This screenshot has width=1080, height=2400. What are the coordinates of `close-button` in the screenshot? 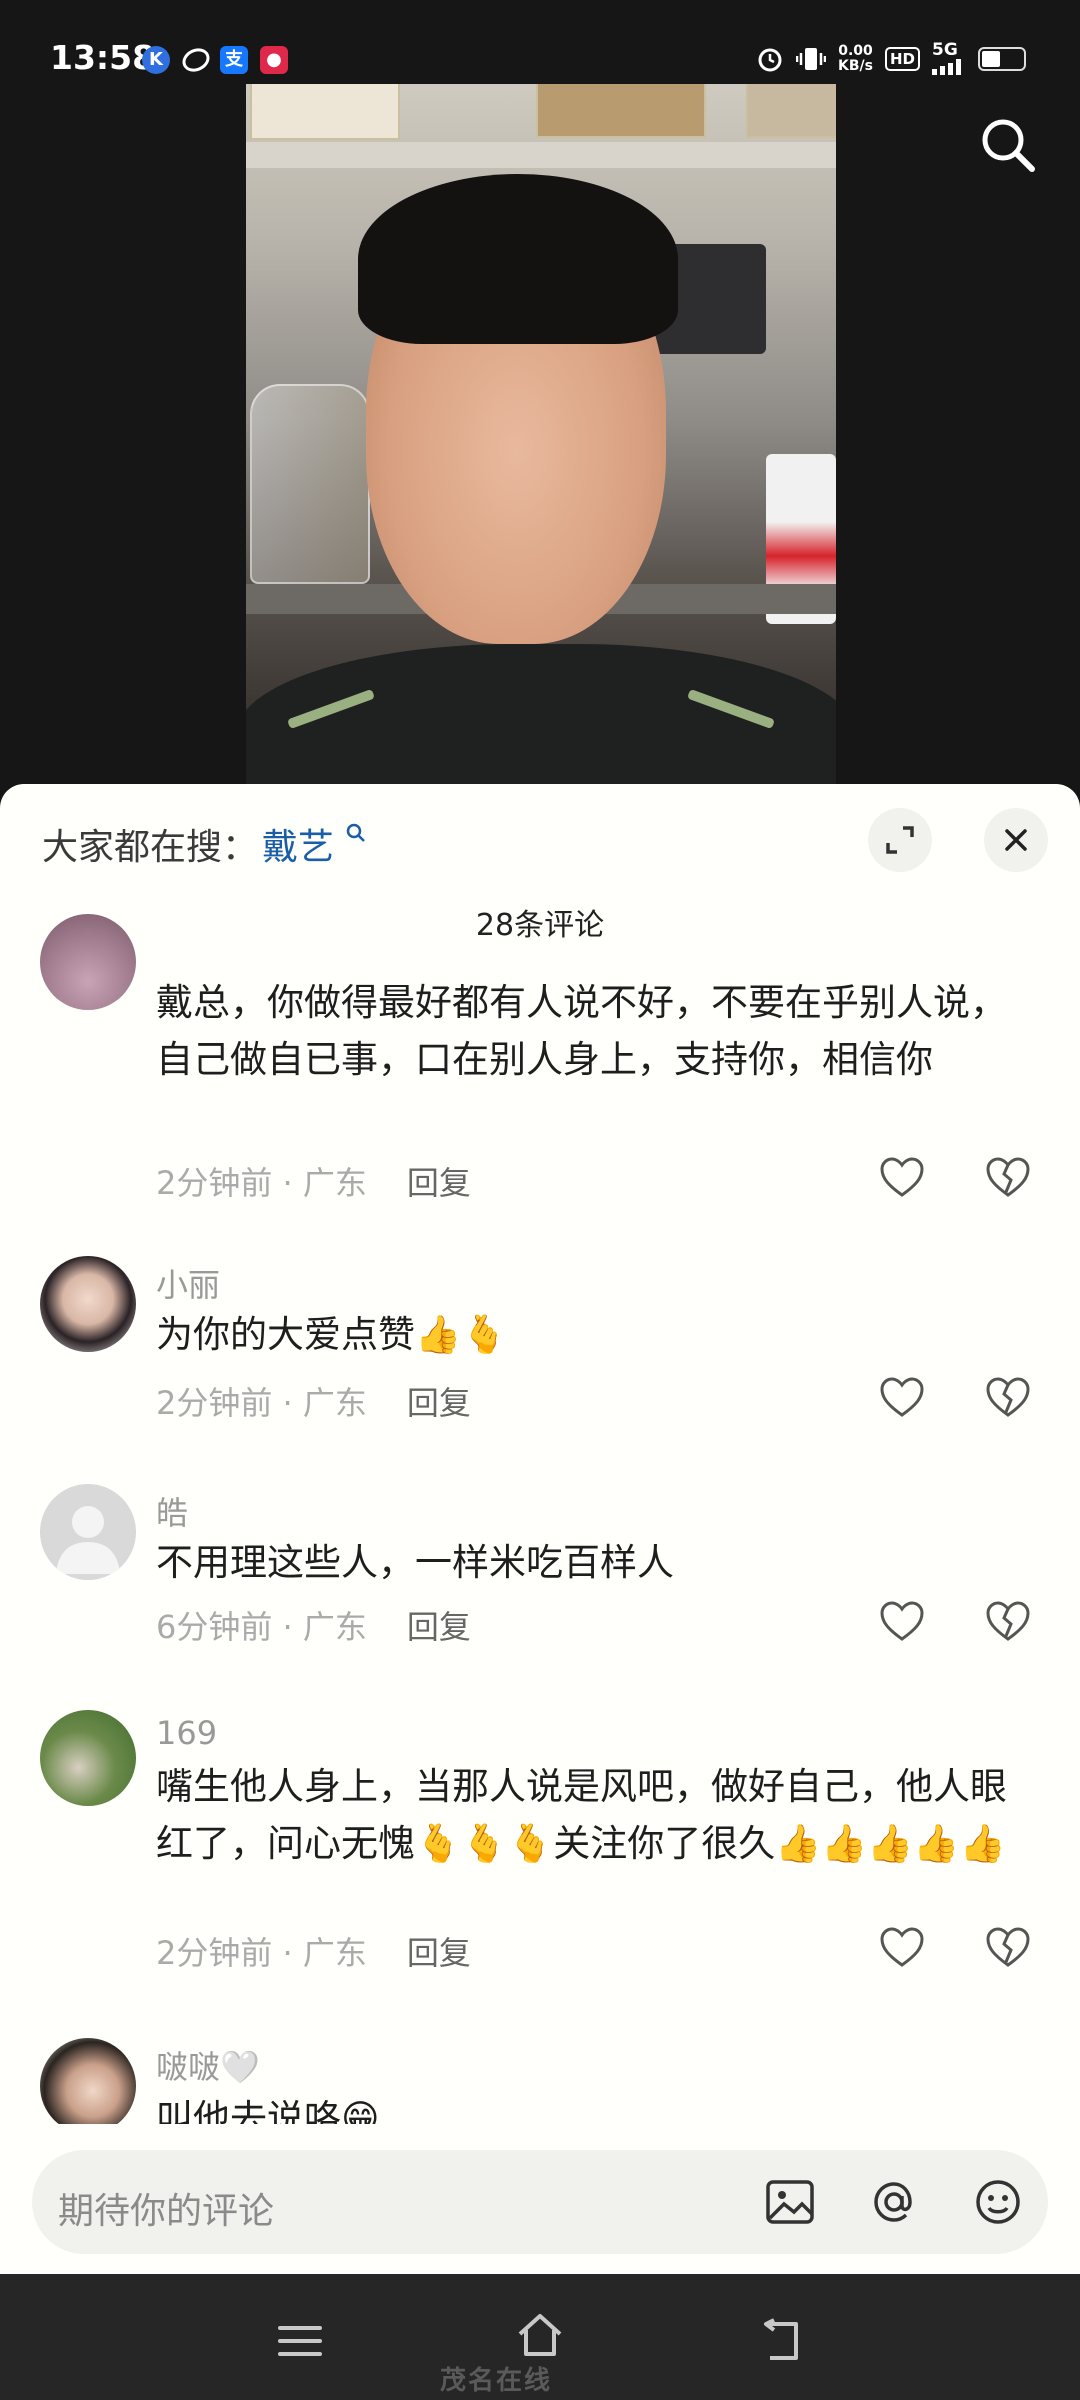 It's located at (1016, 840).